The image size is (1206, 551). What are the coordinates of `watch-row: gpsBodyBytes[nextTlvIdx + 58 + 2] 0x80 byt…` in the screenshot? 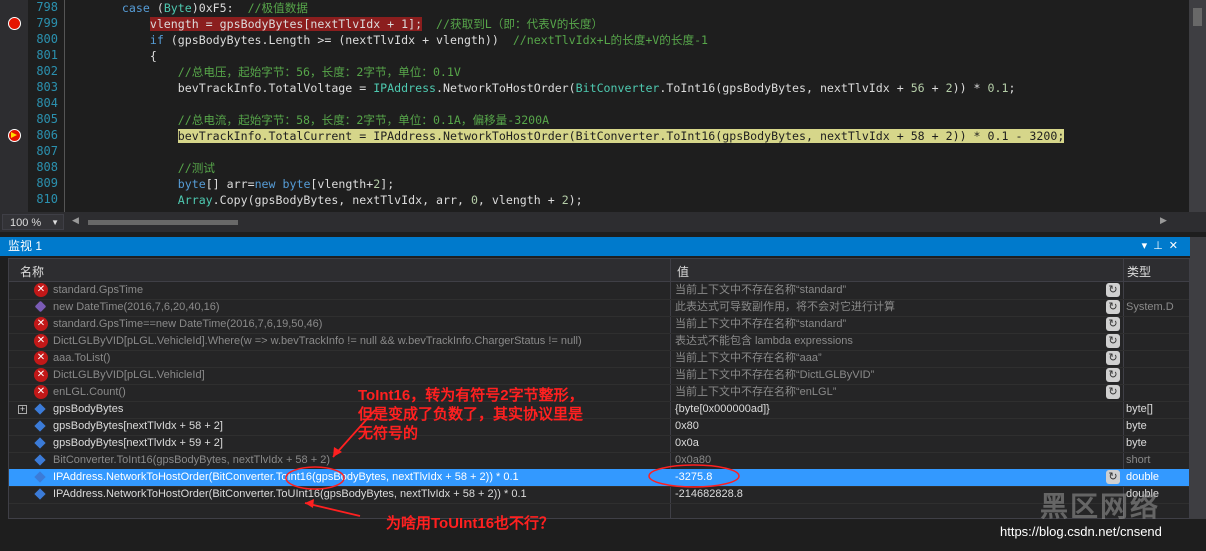 It's located at (599, 427).